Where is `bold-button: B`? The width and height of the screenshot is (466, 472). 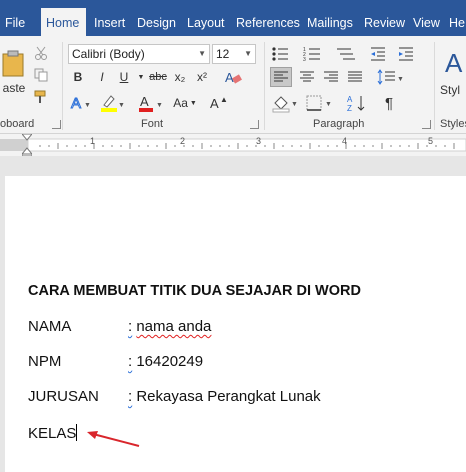 bold-button: B is located at coordinates (78, 77).